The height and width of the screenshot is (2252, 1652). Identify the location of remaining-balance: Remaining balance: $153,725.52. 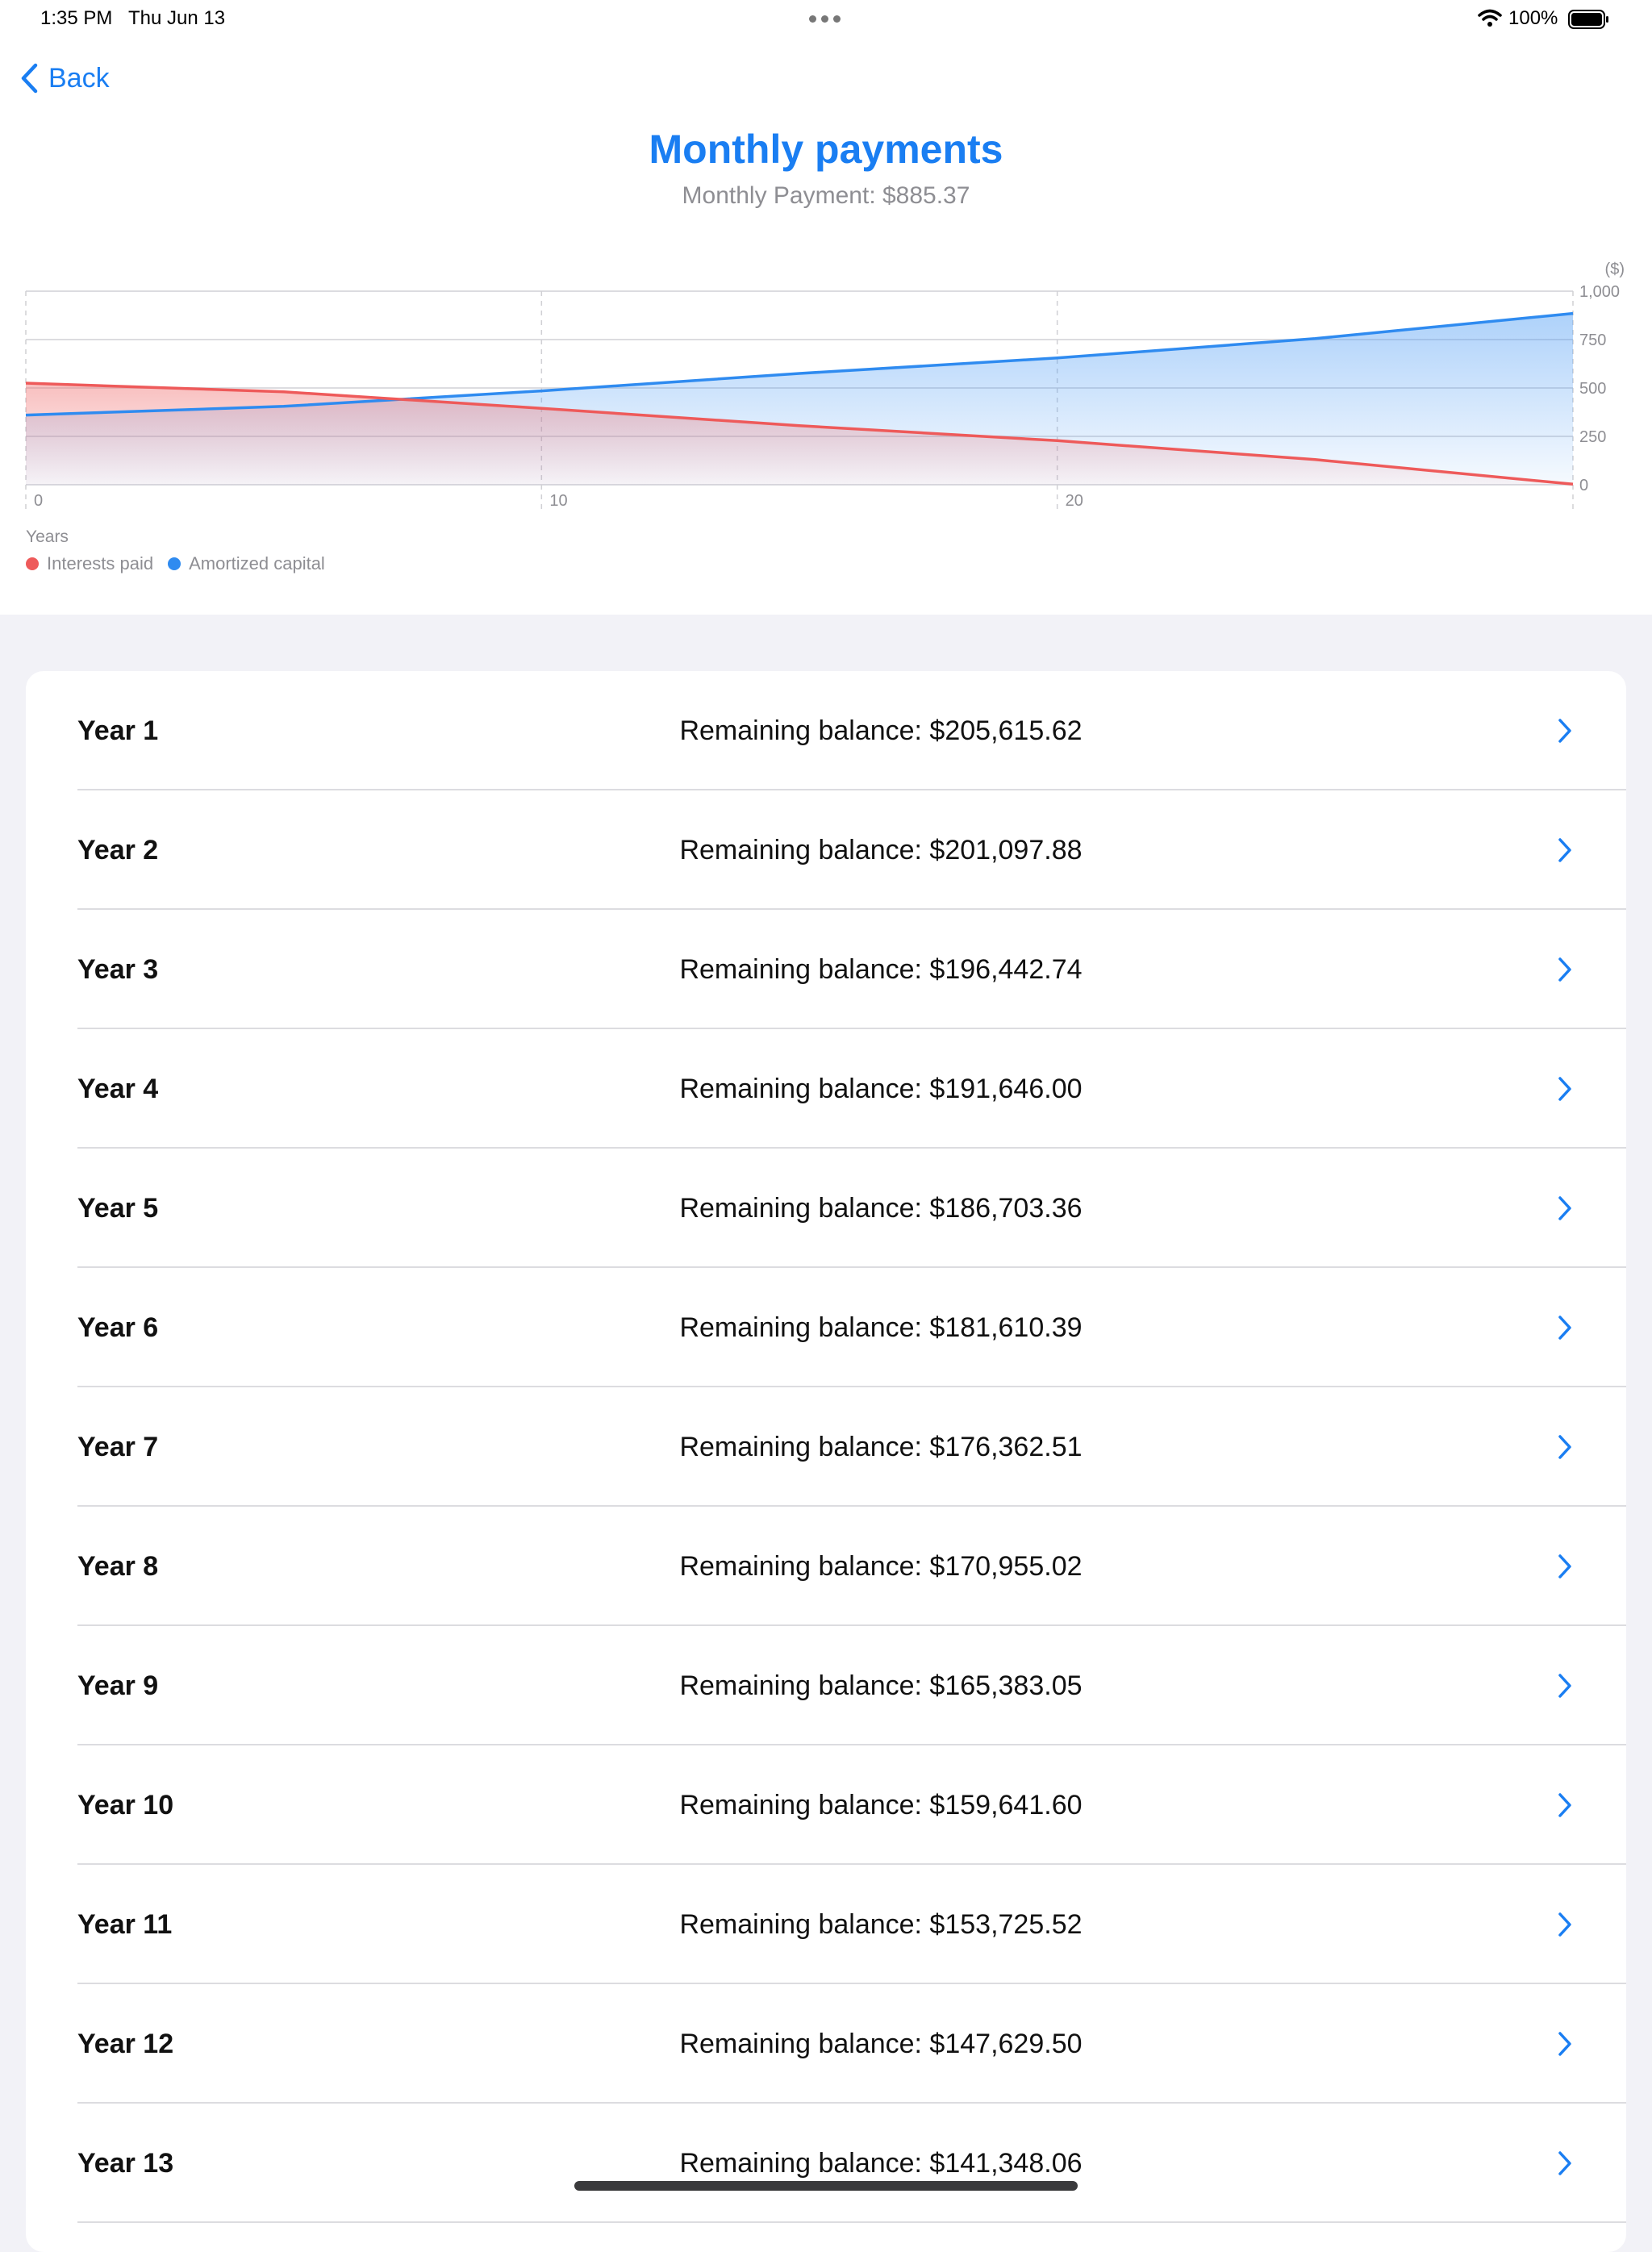
(881, 1925).